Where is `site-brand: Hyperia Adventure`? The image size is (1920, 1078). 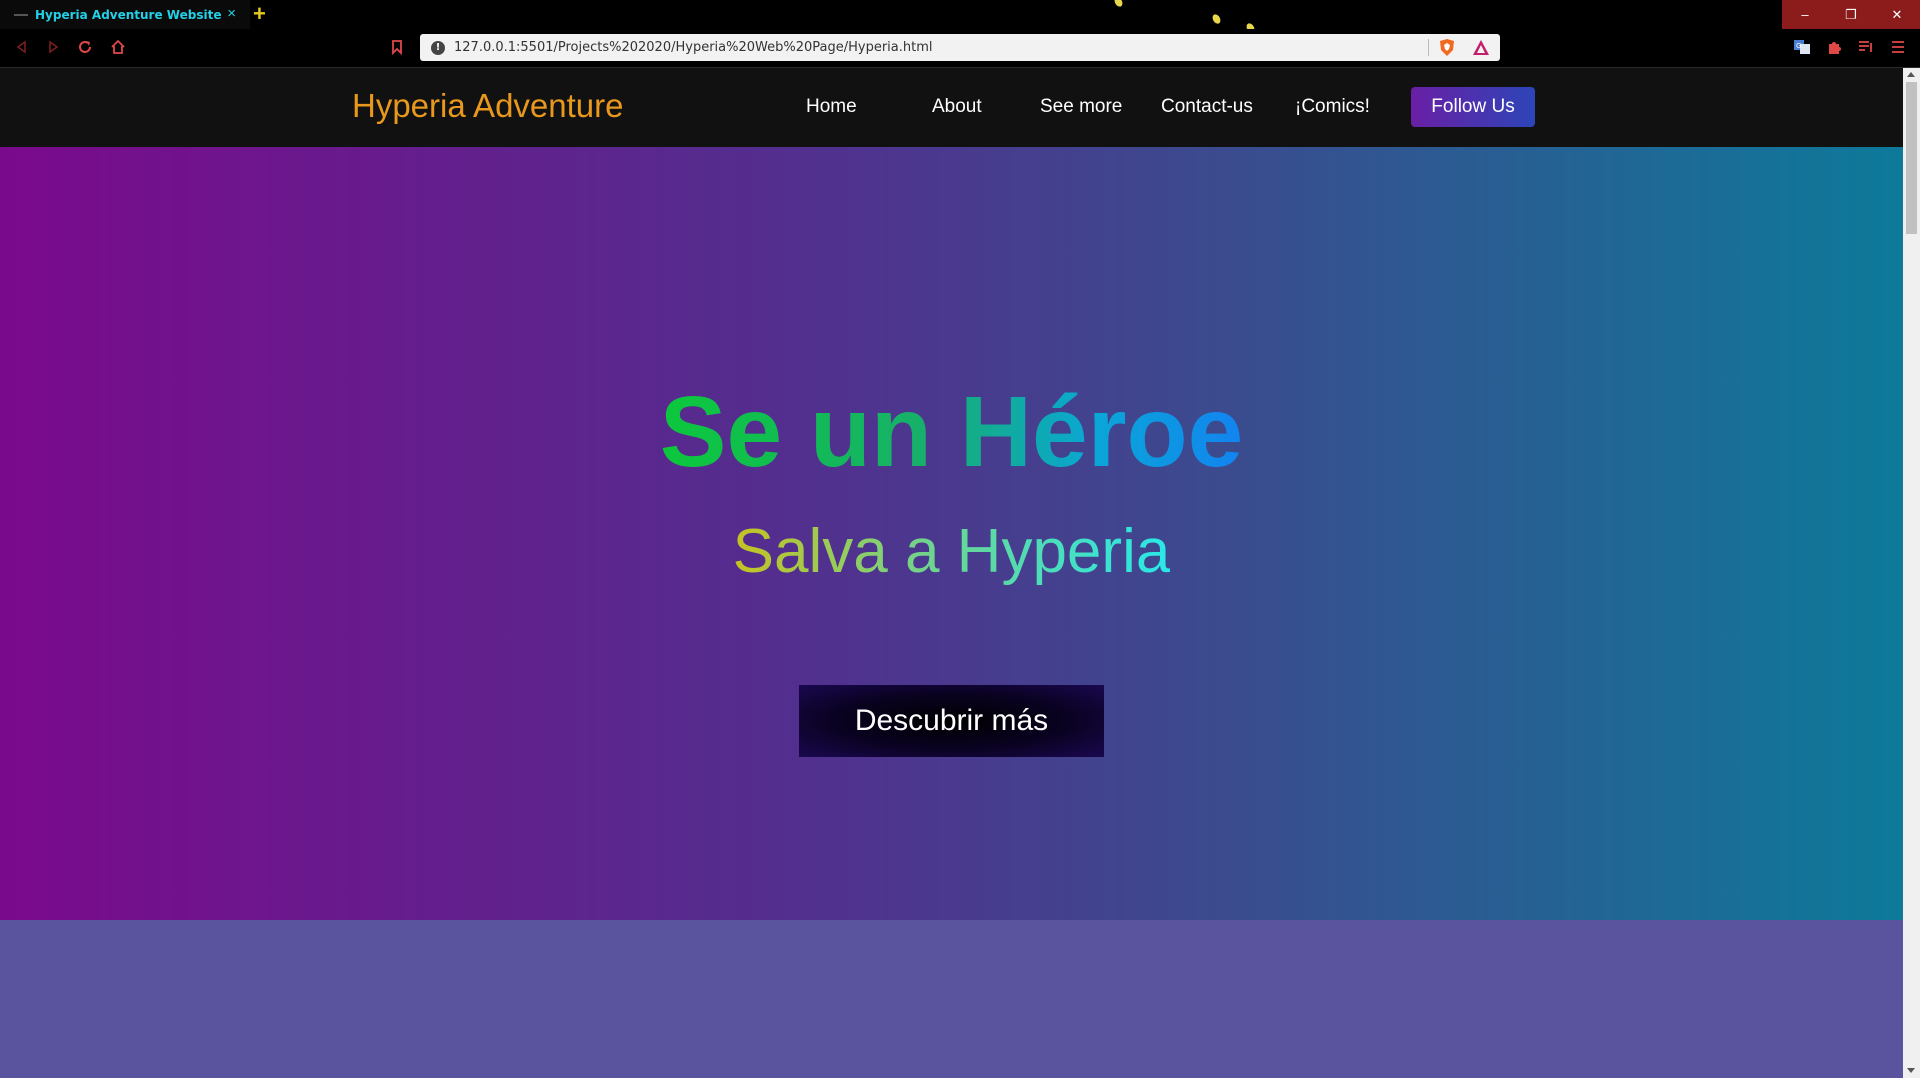
site-brand: Hyperia Adventure is located at coordinates (488, 106).